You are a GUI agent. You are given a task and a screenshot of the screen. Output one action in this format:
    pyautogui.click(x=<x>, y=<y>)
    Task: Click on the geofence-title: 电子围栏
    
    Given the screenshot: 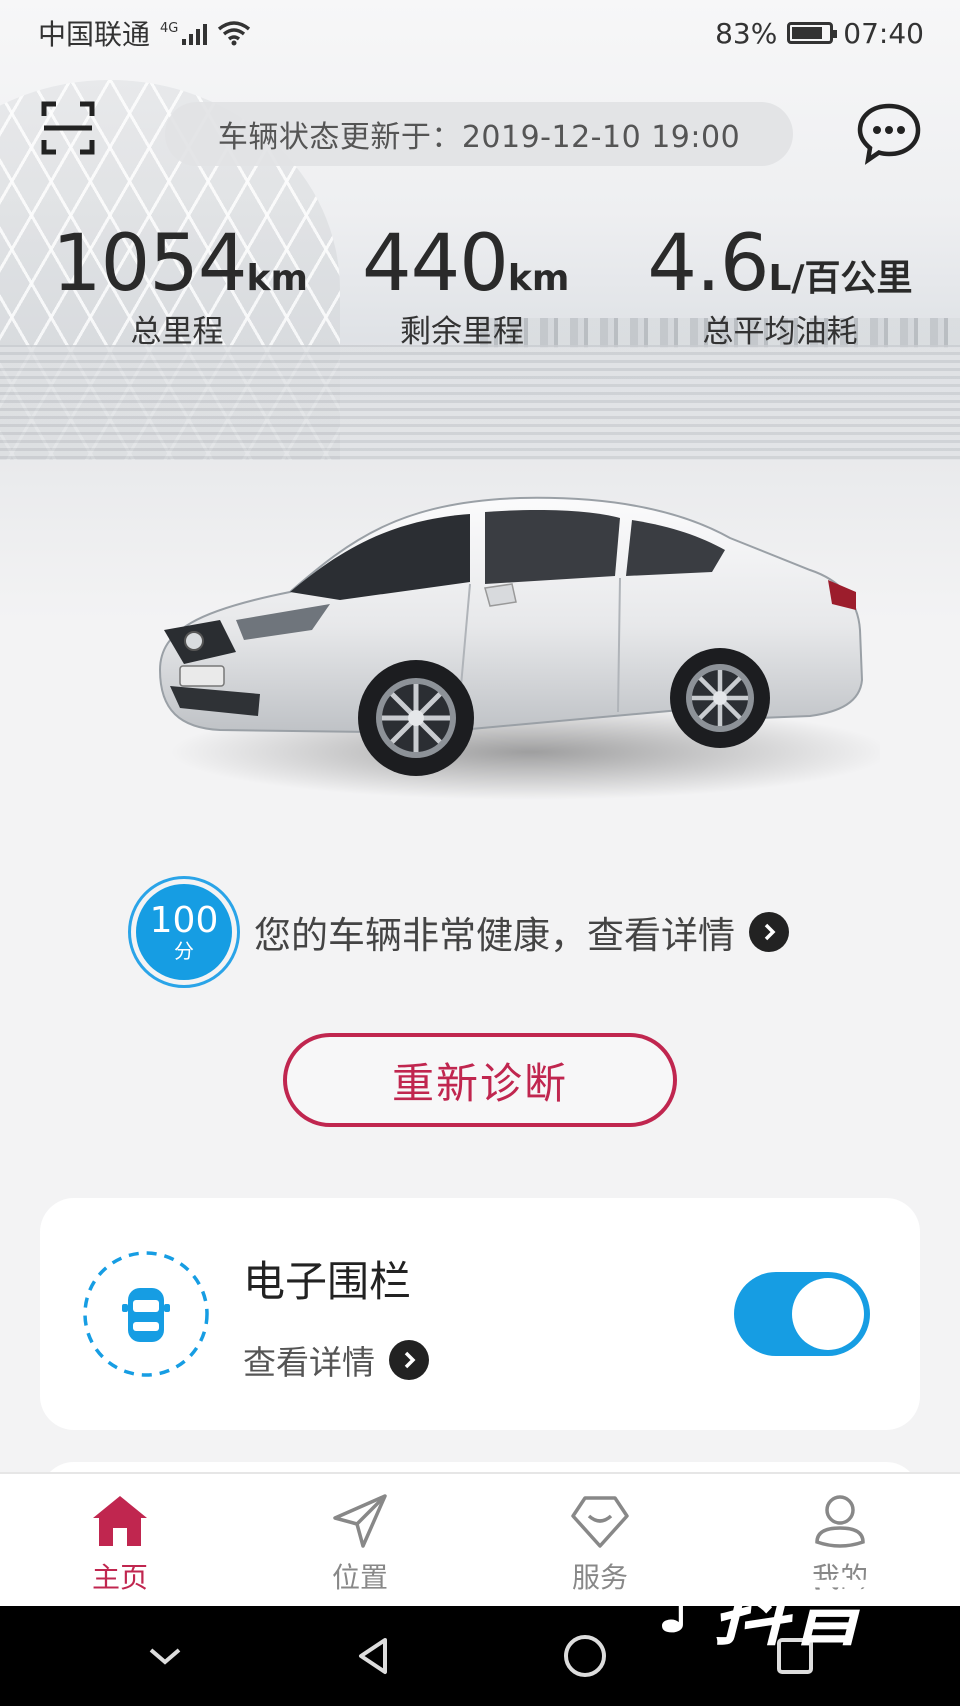 What is the action you would take?
    pyautogui.click(x=327, y=1281)
    